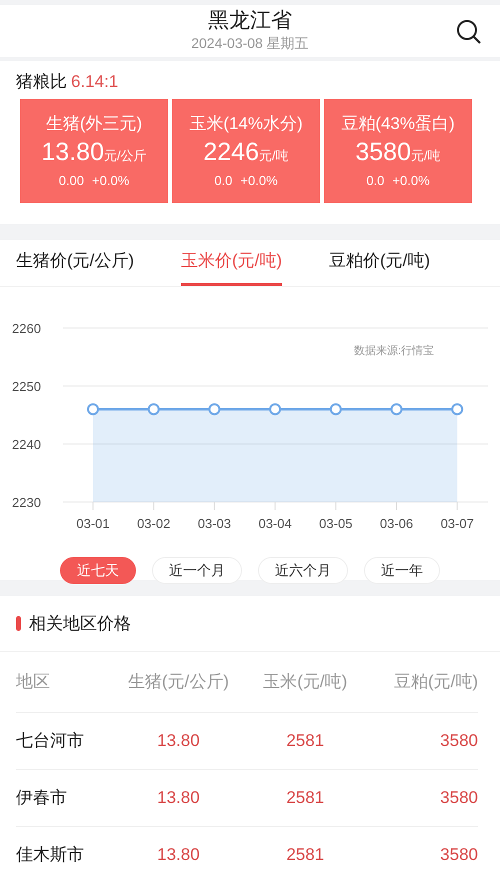 The height and width of the screenshot is (881, 500). I want to click on range-button: 近六个月, so click(303, 570).